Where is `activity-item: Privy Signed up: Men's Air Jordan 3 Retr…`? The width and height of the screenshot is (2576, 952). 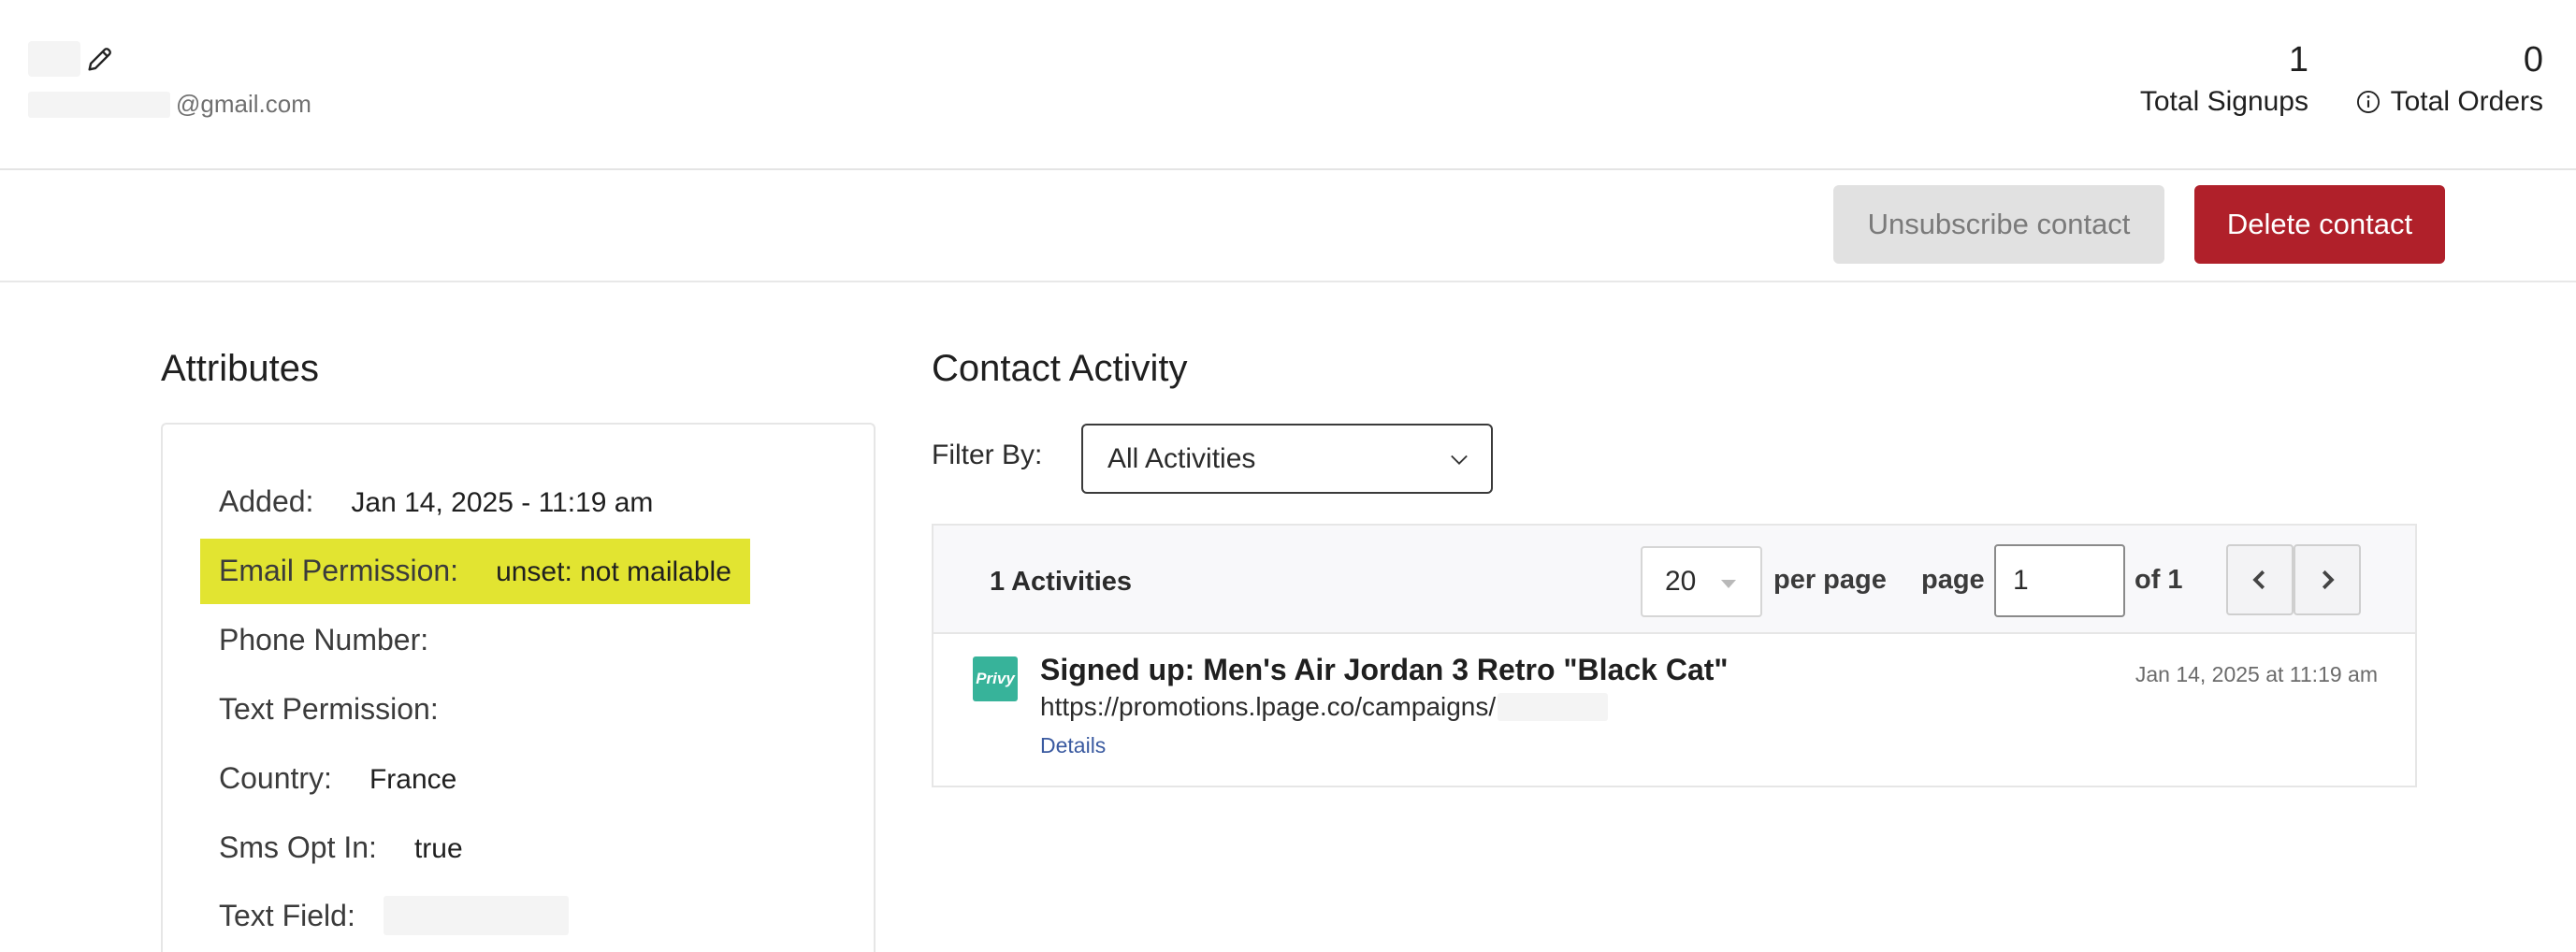 activity-item: Privy Signed up: Men's Air Jordan 3 Retr… is located at coordinates (1674, 710).